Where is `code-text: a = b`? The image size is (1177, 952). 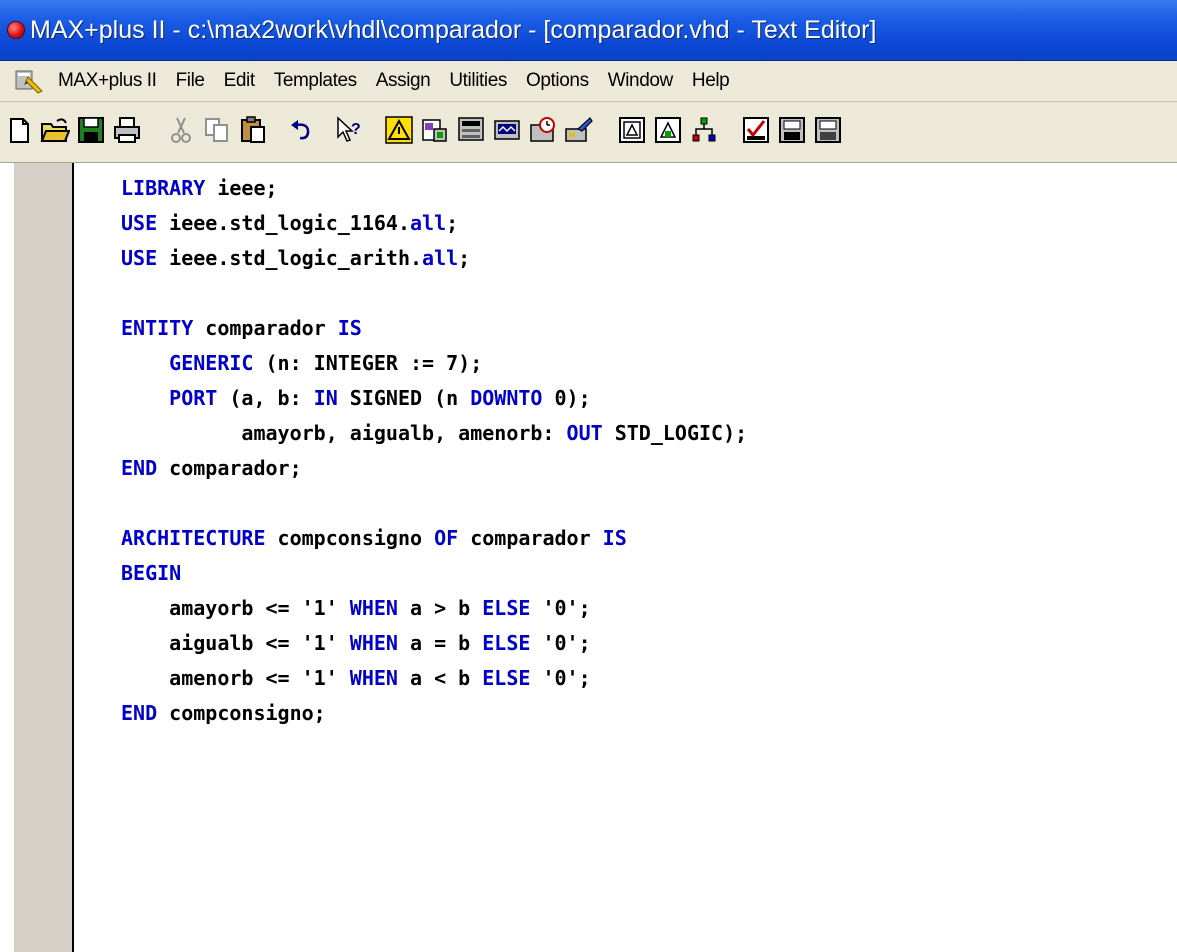
code-text: a = b is located at coordinates (440, 643).